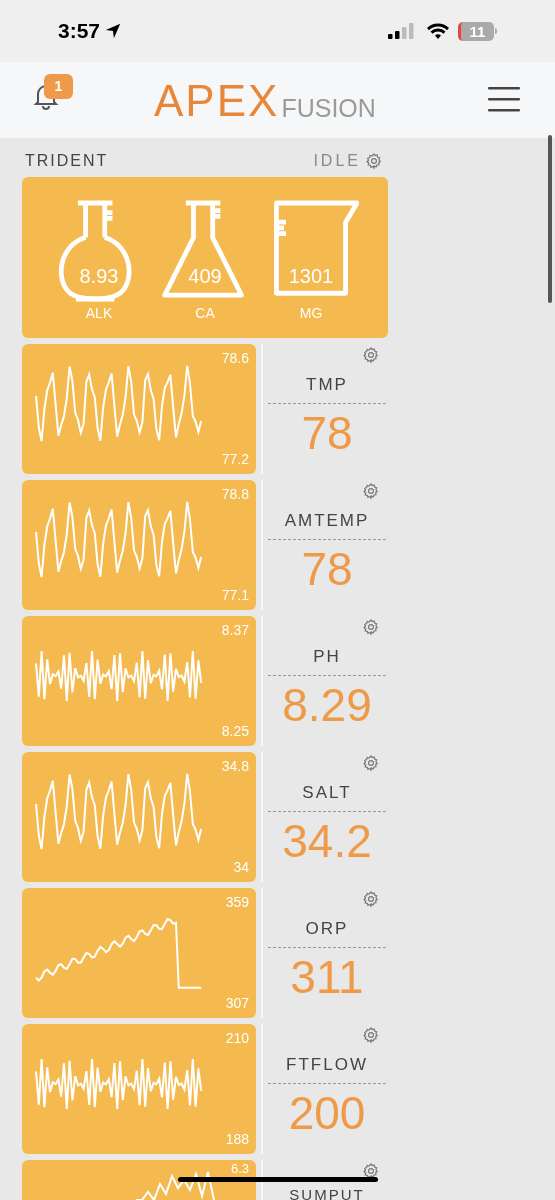  I want to click on wifi-icon, so click(438, 31).